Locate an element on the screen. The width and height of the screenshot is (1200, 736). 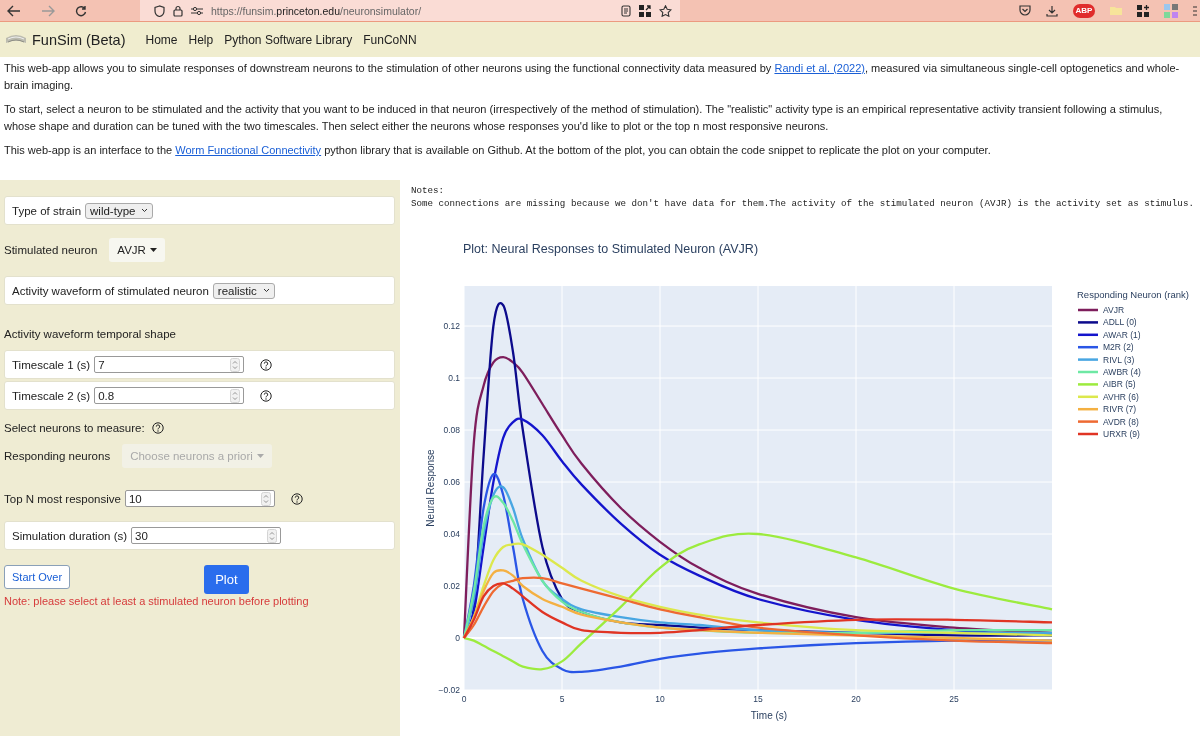
field-label: Type of strain is located at coordinates (47, 210).